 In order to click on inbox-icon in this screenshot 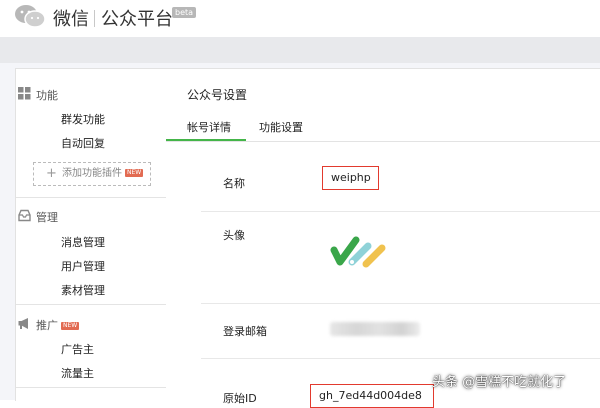, I will do `click(24, 215)`.